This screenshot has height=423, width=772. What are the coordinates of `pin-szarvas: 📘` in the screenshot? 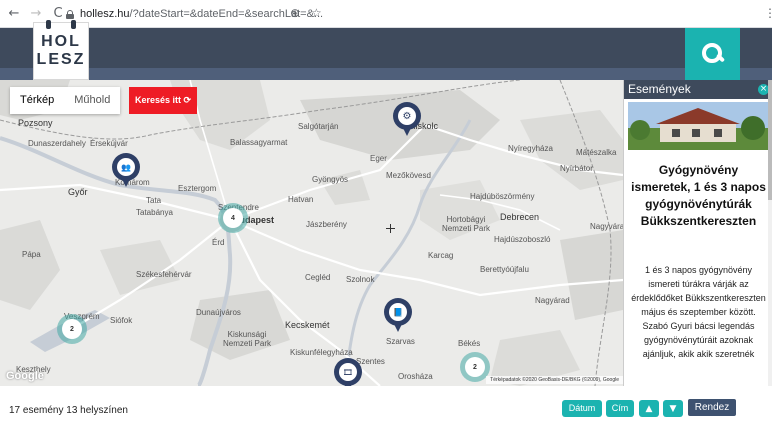 It's located at (398, 316).